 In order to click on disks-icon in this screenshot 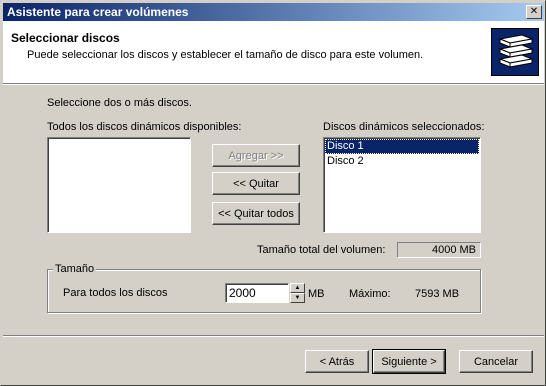, I will do `click(515, 52)`.